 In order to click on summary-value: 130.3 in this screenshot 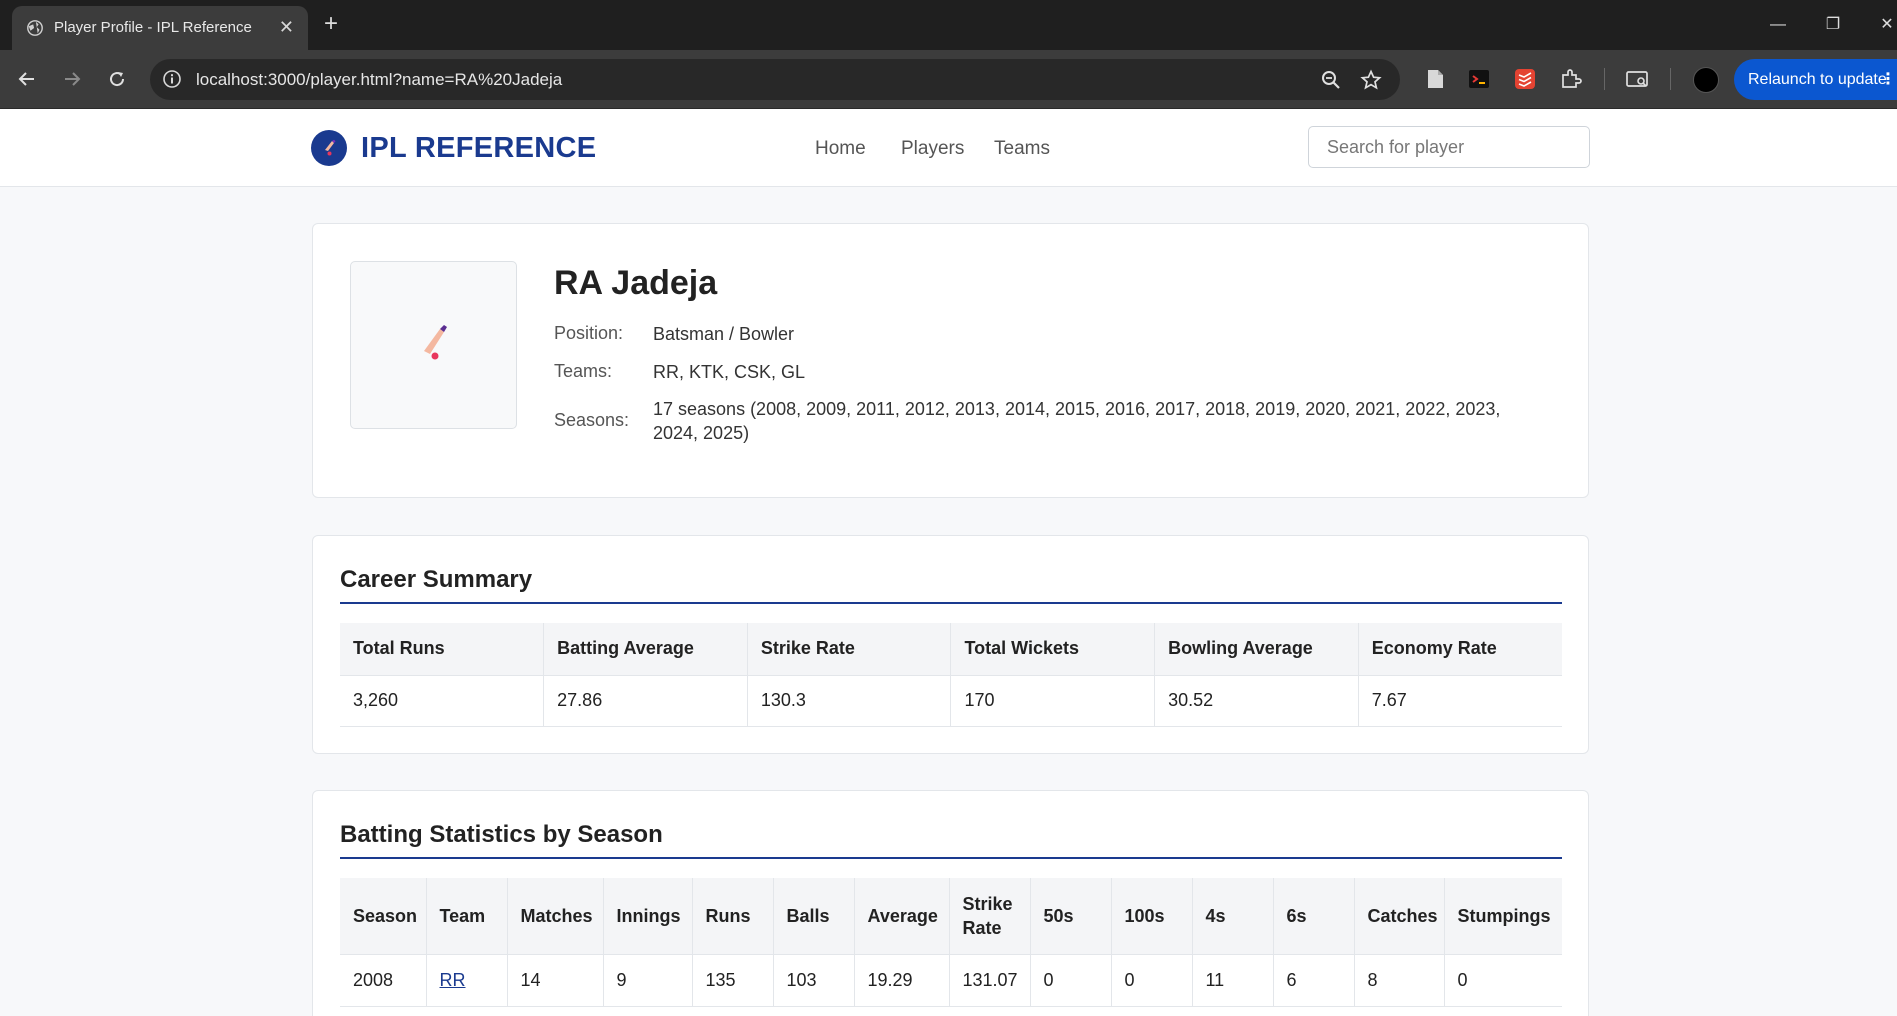, I will do `click(849, 701)`.